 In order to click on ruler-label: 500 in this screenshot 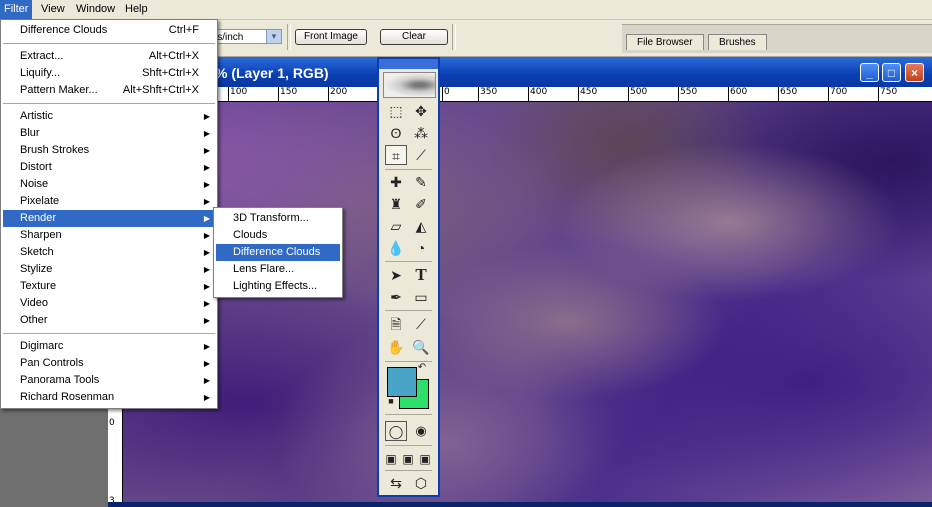, I will do `click(637, 94)`.